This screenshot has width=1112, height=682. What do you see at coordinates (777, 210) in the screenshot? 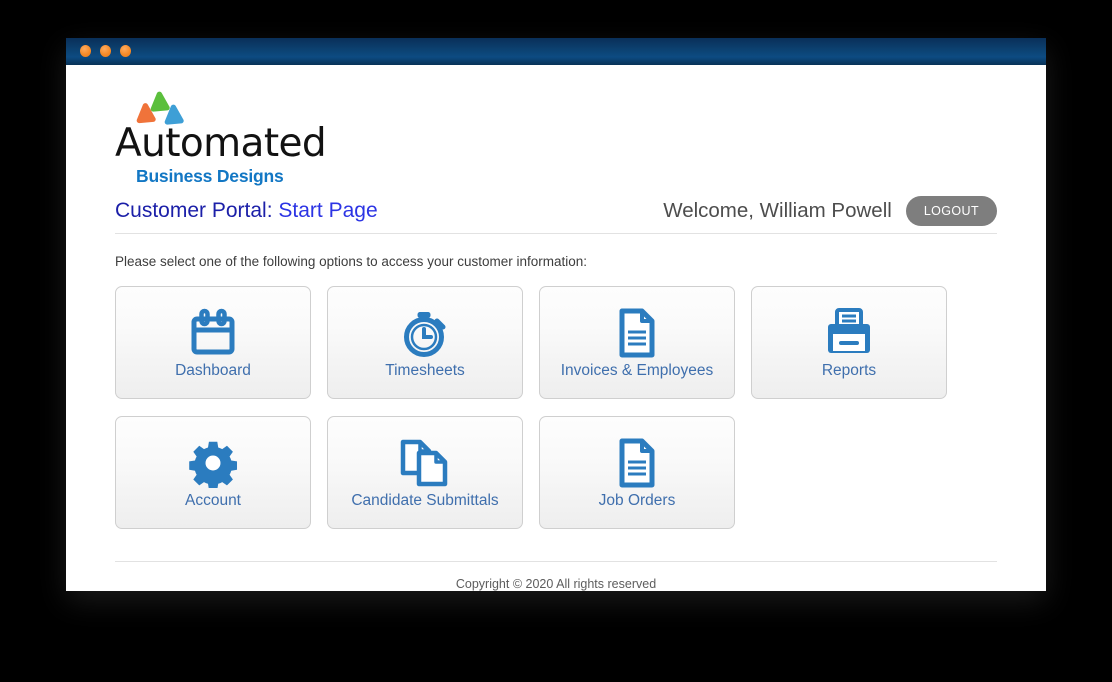
I see `welcome-message: Welcome, William Powell` at bounding box center [777, 210].